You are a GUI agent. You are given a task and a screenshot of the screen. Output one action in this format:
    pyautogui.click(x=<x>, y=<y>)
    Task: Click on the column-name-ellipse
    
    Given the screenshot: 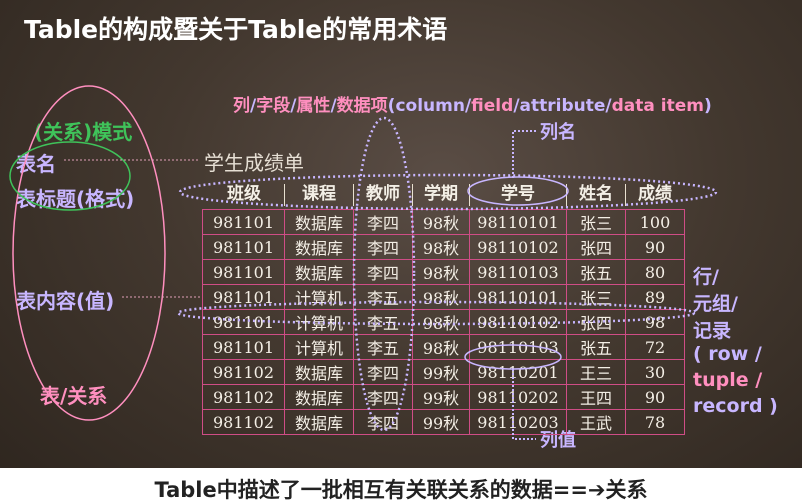 What is the action you would take?
    pyautogui.click(x=518, y=191)
    